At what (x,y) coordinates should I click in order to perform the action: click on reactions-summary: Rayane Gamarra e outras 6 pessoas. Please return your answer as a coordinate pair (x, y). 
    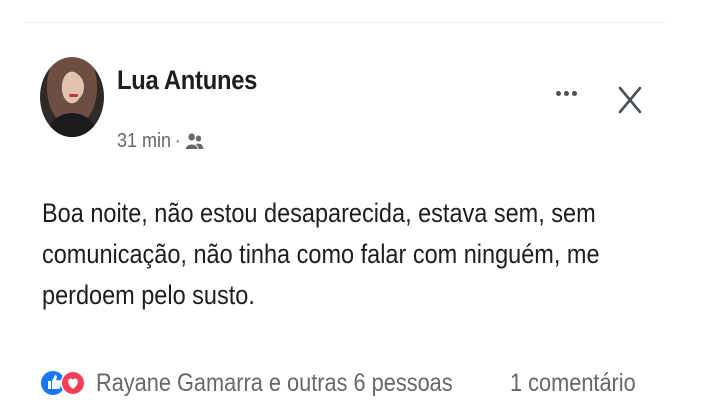
    Looking at the image, I should click on (274, 383).